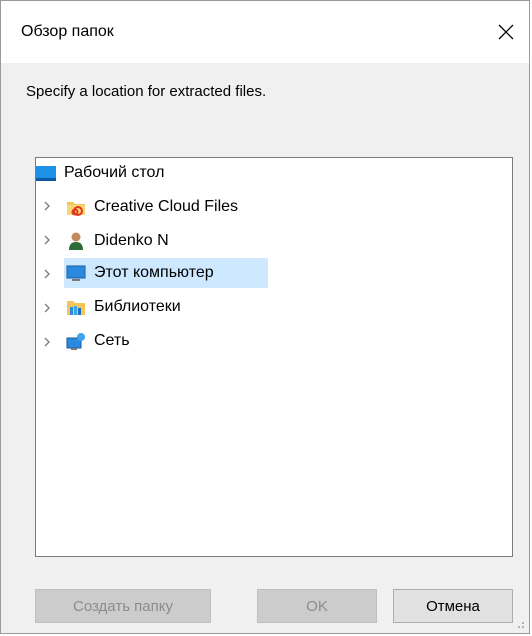 The width and height of the screenshot is (532, 636). What do you see at coordinates (154, 272) in the screenshot?
I see `tree-item-label: Этот компьютер` at bounding box center [154, 272].